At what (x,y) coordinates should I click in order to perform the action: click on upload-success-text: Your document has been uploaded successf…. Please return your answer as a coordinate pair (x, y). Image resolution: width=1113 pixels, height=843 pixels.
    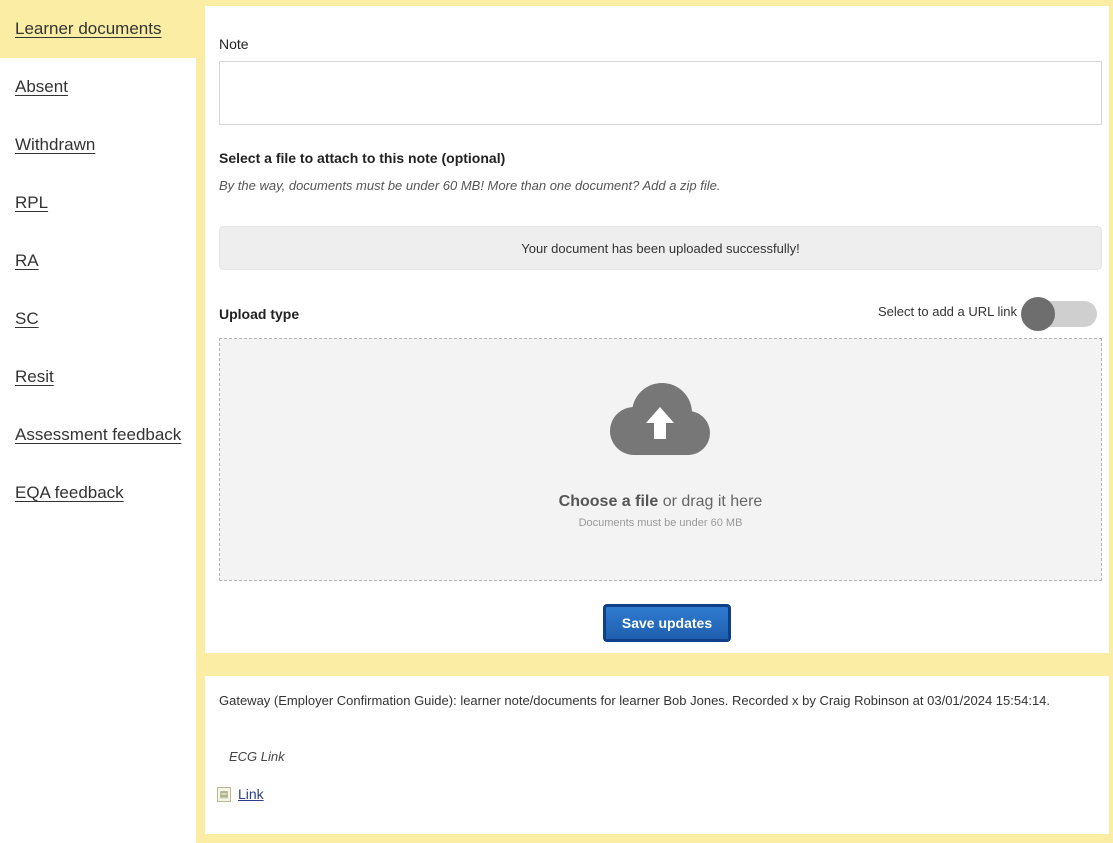
    Looking at the image, I should click on (660, 248).